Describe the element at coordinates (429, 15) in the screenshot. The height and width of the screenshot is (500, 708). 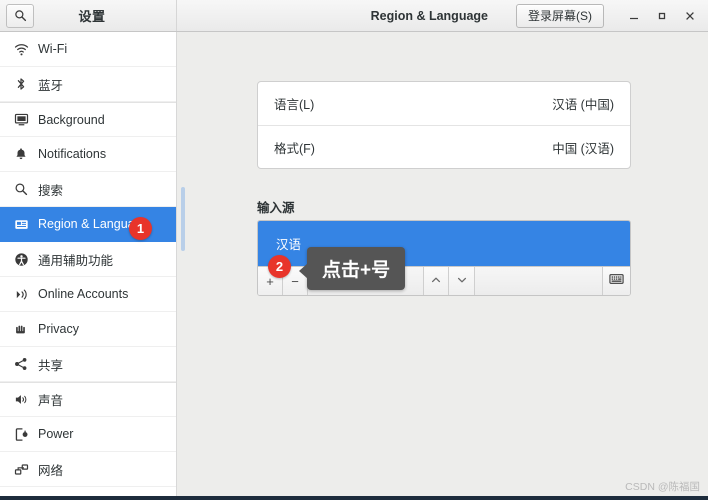
I see `page-title: Region & Language` at that location.